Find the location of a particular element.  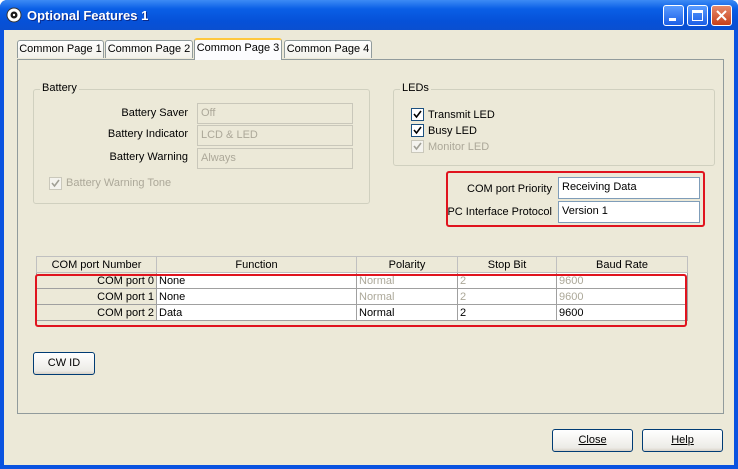

monitor-led-checkbox is located at coordinates (417, 146).